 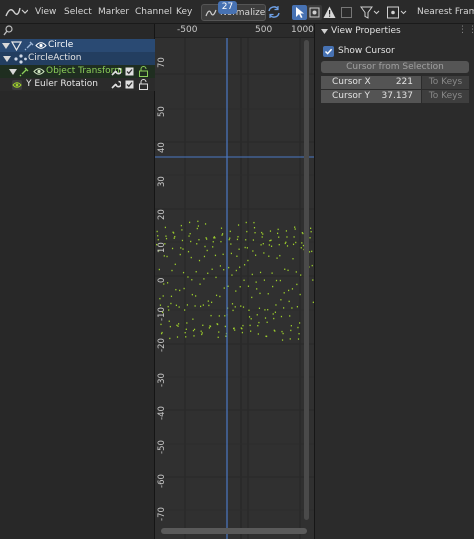 What do you see at coordinates (445, 82) in the screenshot?
I see `cursor-x-to-keys-button: To Keys` at bounding box center [445, 82].